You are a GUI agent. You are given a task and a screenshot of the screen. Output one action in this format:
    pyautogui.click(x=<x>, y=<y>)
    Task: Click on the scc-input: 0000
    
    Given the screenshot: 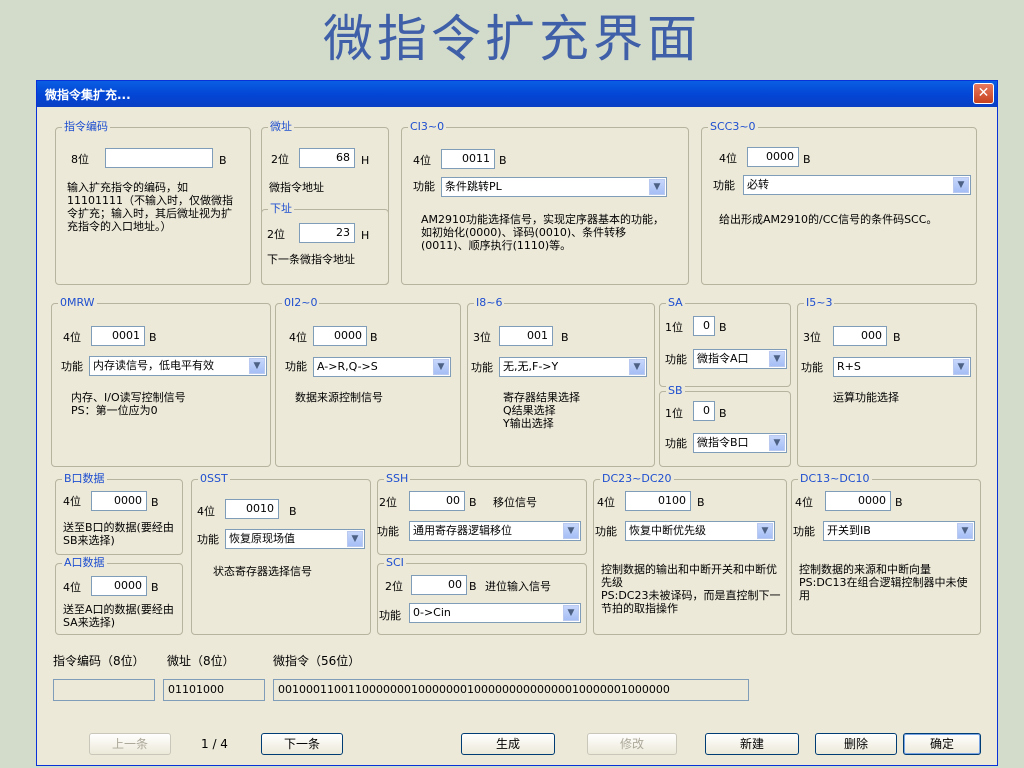 What is the action you would take?
    pyautogui.click(x=773, y=157)
    